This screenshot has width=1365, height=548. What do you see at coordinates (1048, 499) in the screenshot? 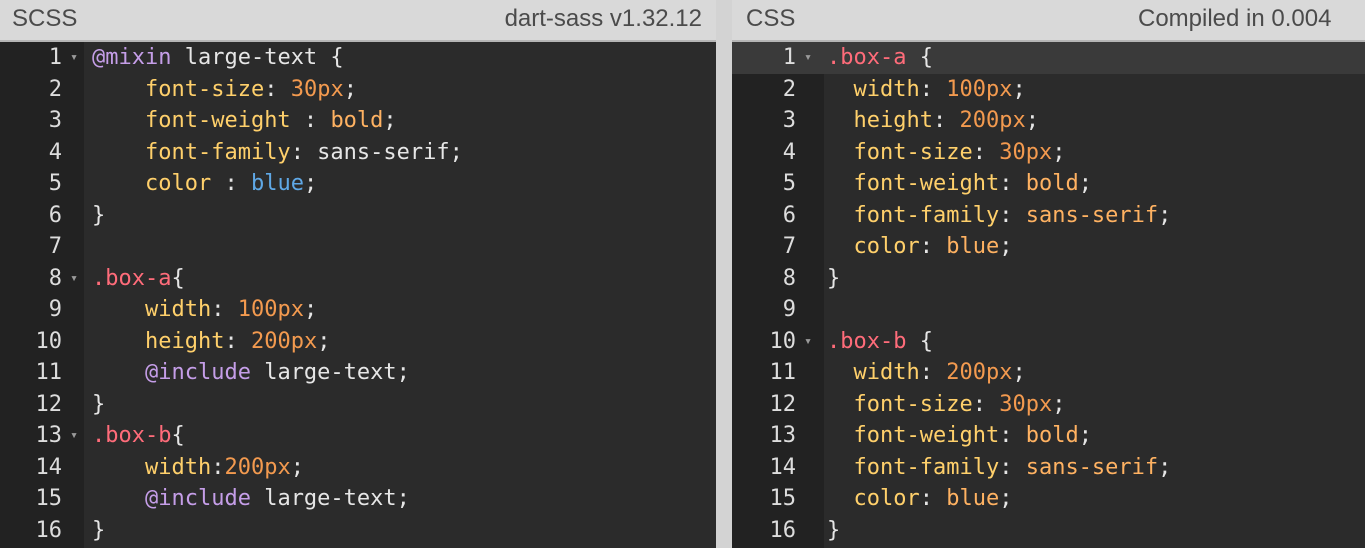
I see `code-line: 15 color: blue;` at bounding box center [1048, 499].